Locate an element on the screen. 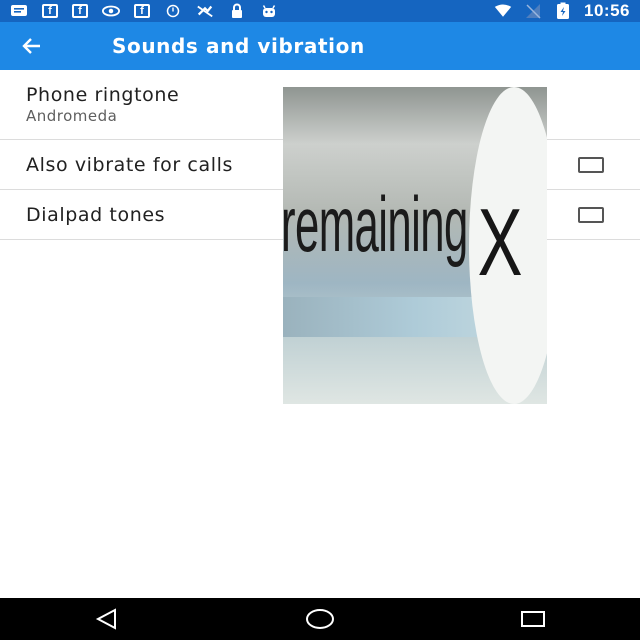  arrow-back-icon is located at coordinates (31, 46).